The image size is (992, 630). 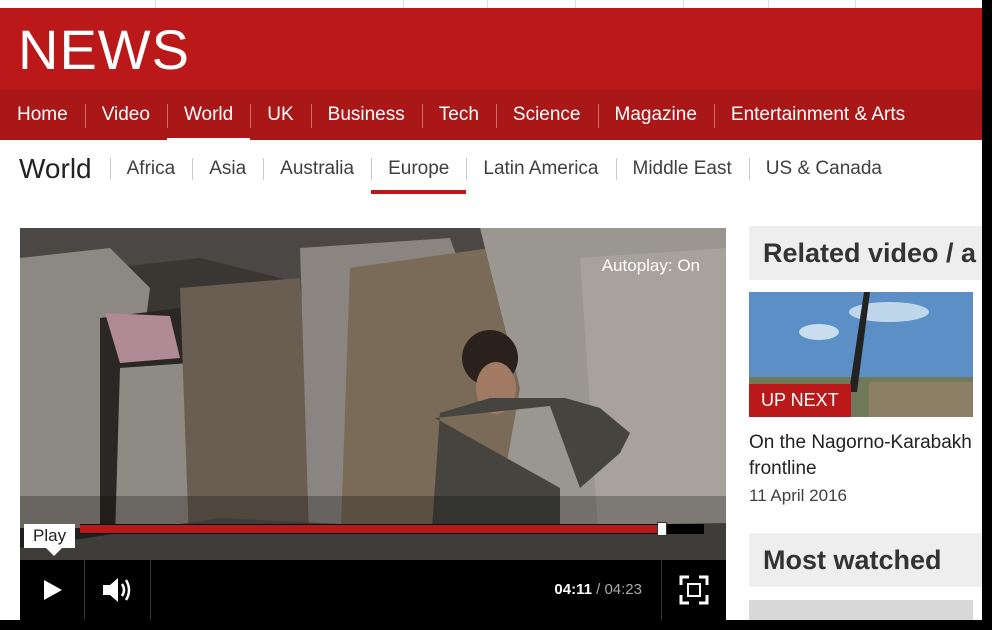 I want to click on nav-item-uk: UK, so click(x=280, y=115).